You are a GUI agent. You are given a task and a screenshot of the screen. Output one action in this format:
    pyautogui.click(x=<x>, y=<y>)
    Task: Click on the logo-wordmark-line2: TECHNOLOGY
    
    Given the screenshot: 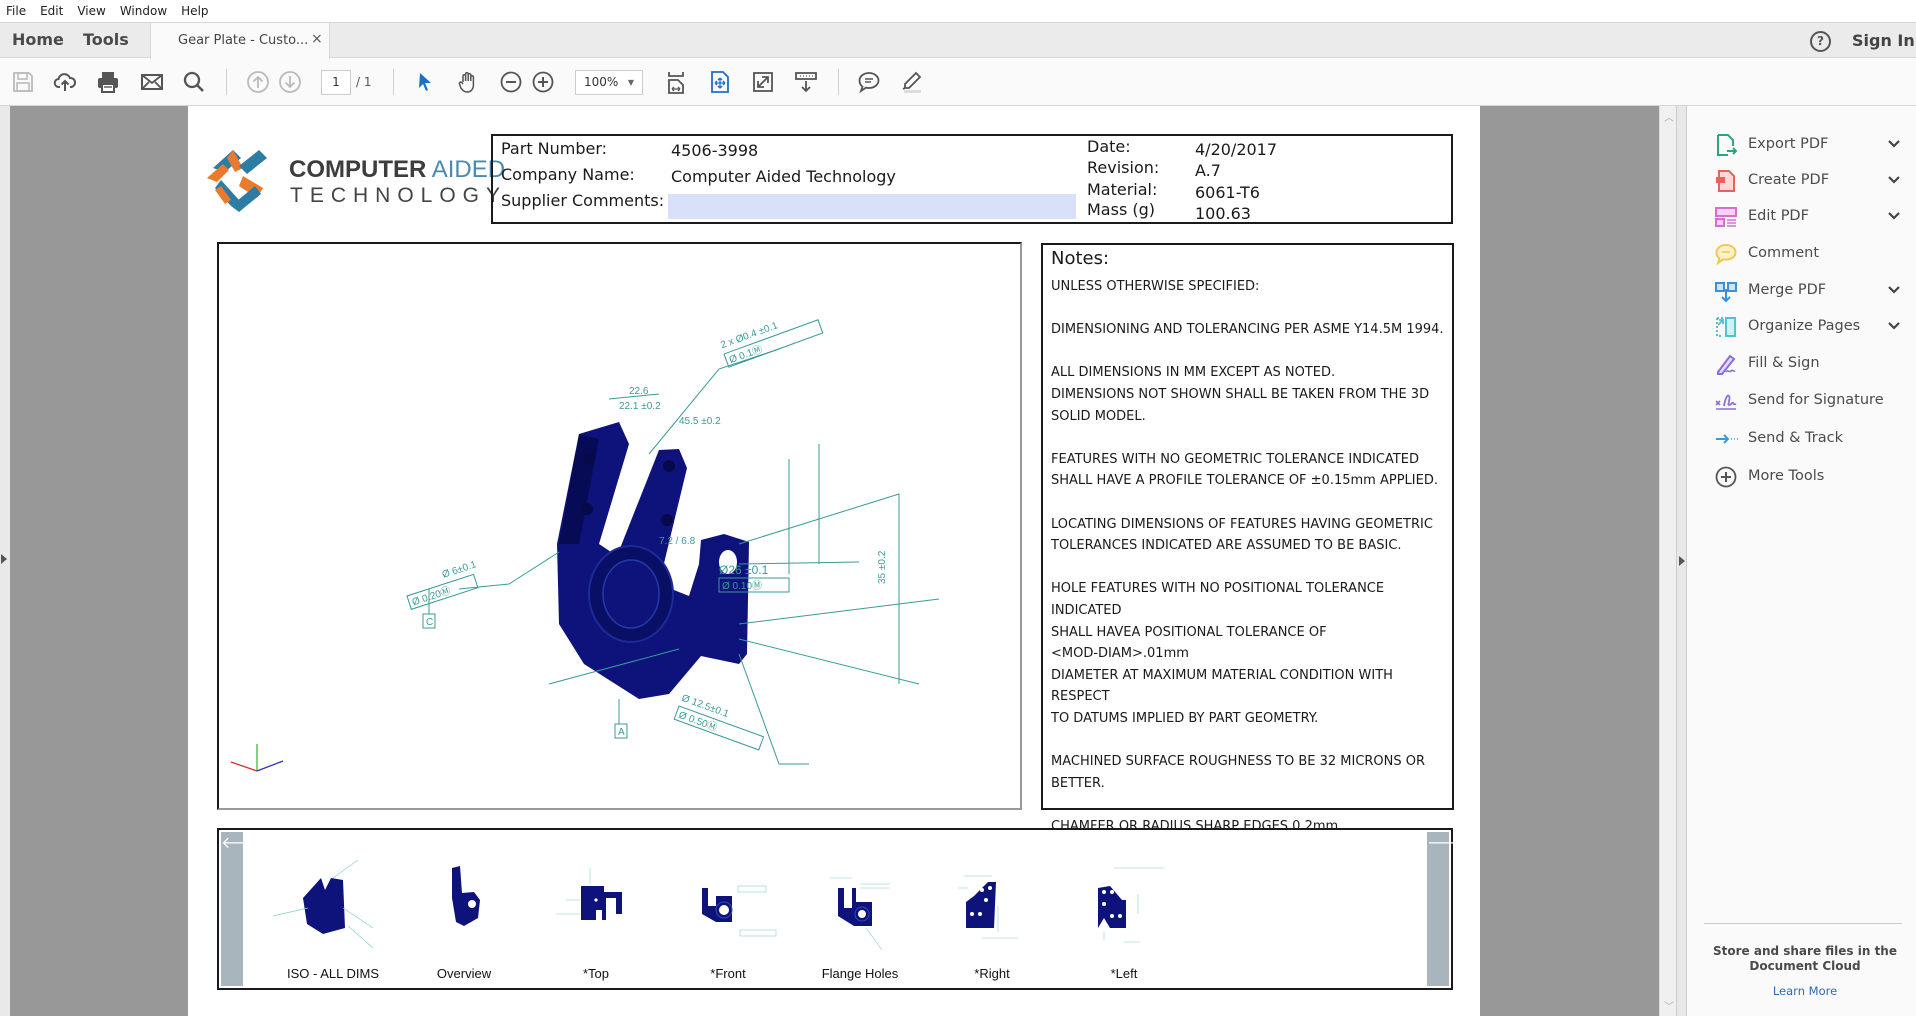 What is the action you would take?
    pyautogui.click(x=399, y=195)
    